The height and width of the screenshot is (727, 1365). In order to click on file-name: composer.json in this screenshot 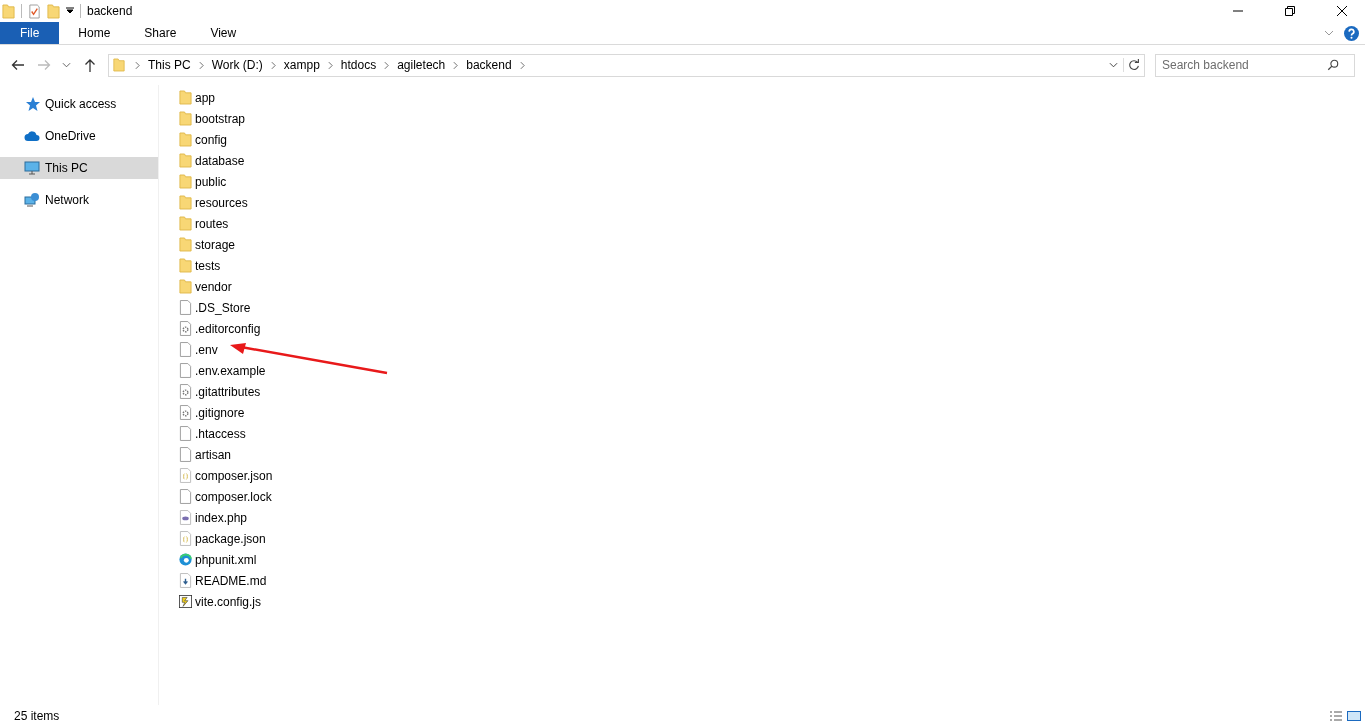, I will do `click(234, 475)`.